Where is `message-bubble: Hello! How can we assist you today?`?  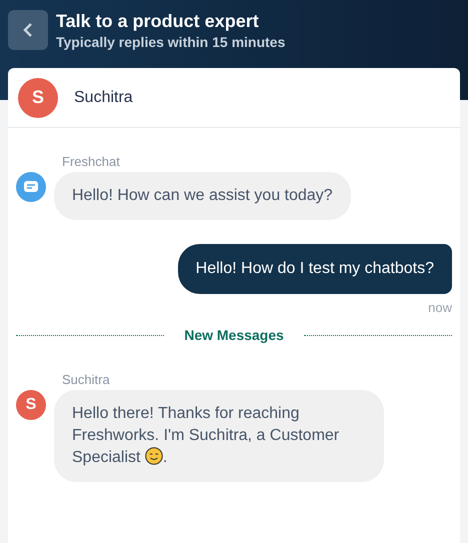 message-bubble: Hello! How can we assist you today? is located at coordinates (202, 196).